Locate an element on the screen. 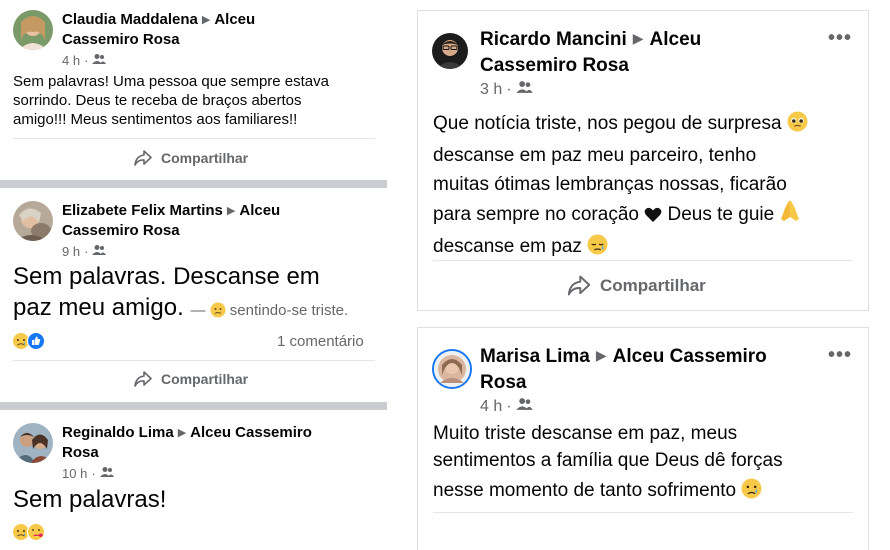 The width and height of the screenshot is (890, 550). pleading-face-icon is located at coordinates (797, 126).